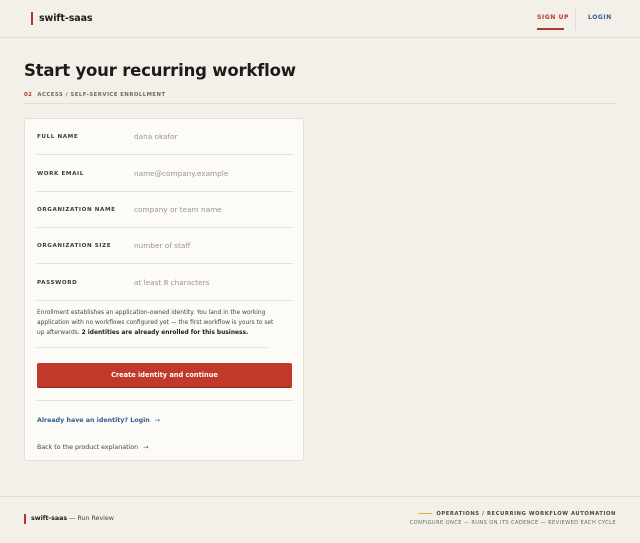 This screenshot has height=543, width=640. I want to click on organization-size-input, so click(213, 245).